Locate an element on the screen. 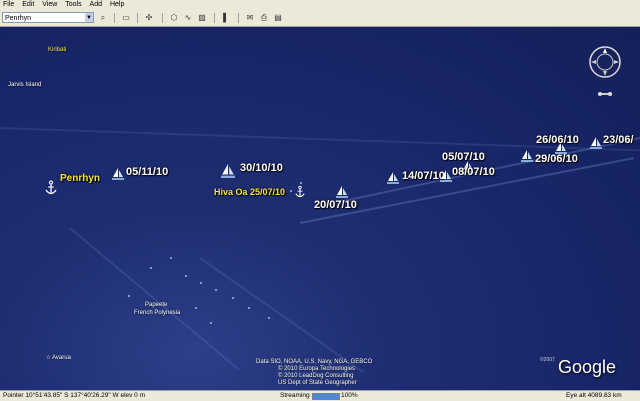 Image resolution: width=640 pixels, height=401 pixels. place-label-jarvis: Jarvis Island is located at coordinates (25, 85).